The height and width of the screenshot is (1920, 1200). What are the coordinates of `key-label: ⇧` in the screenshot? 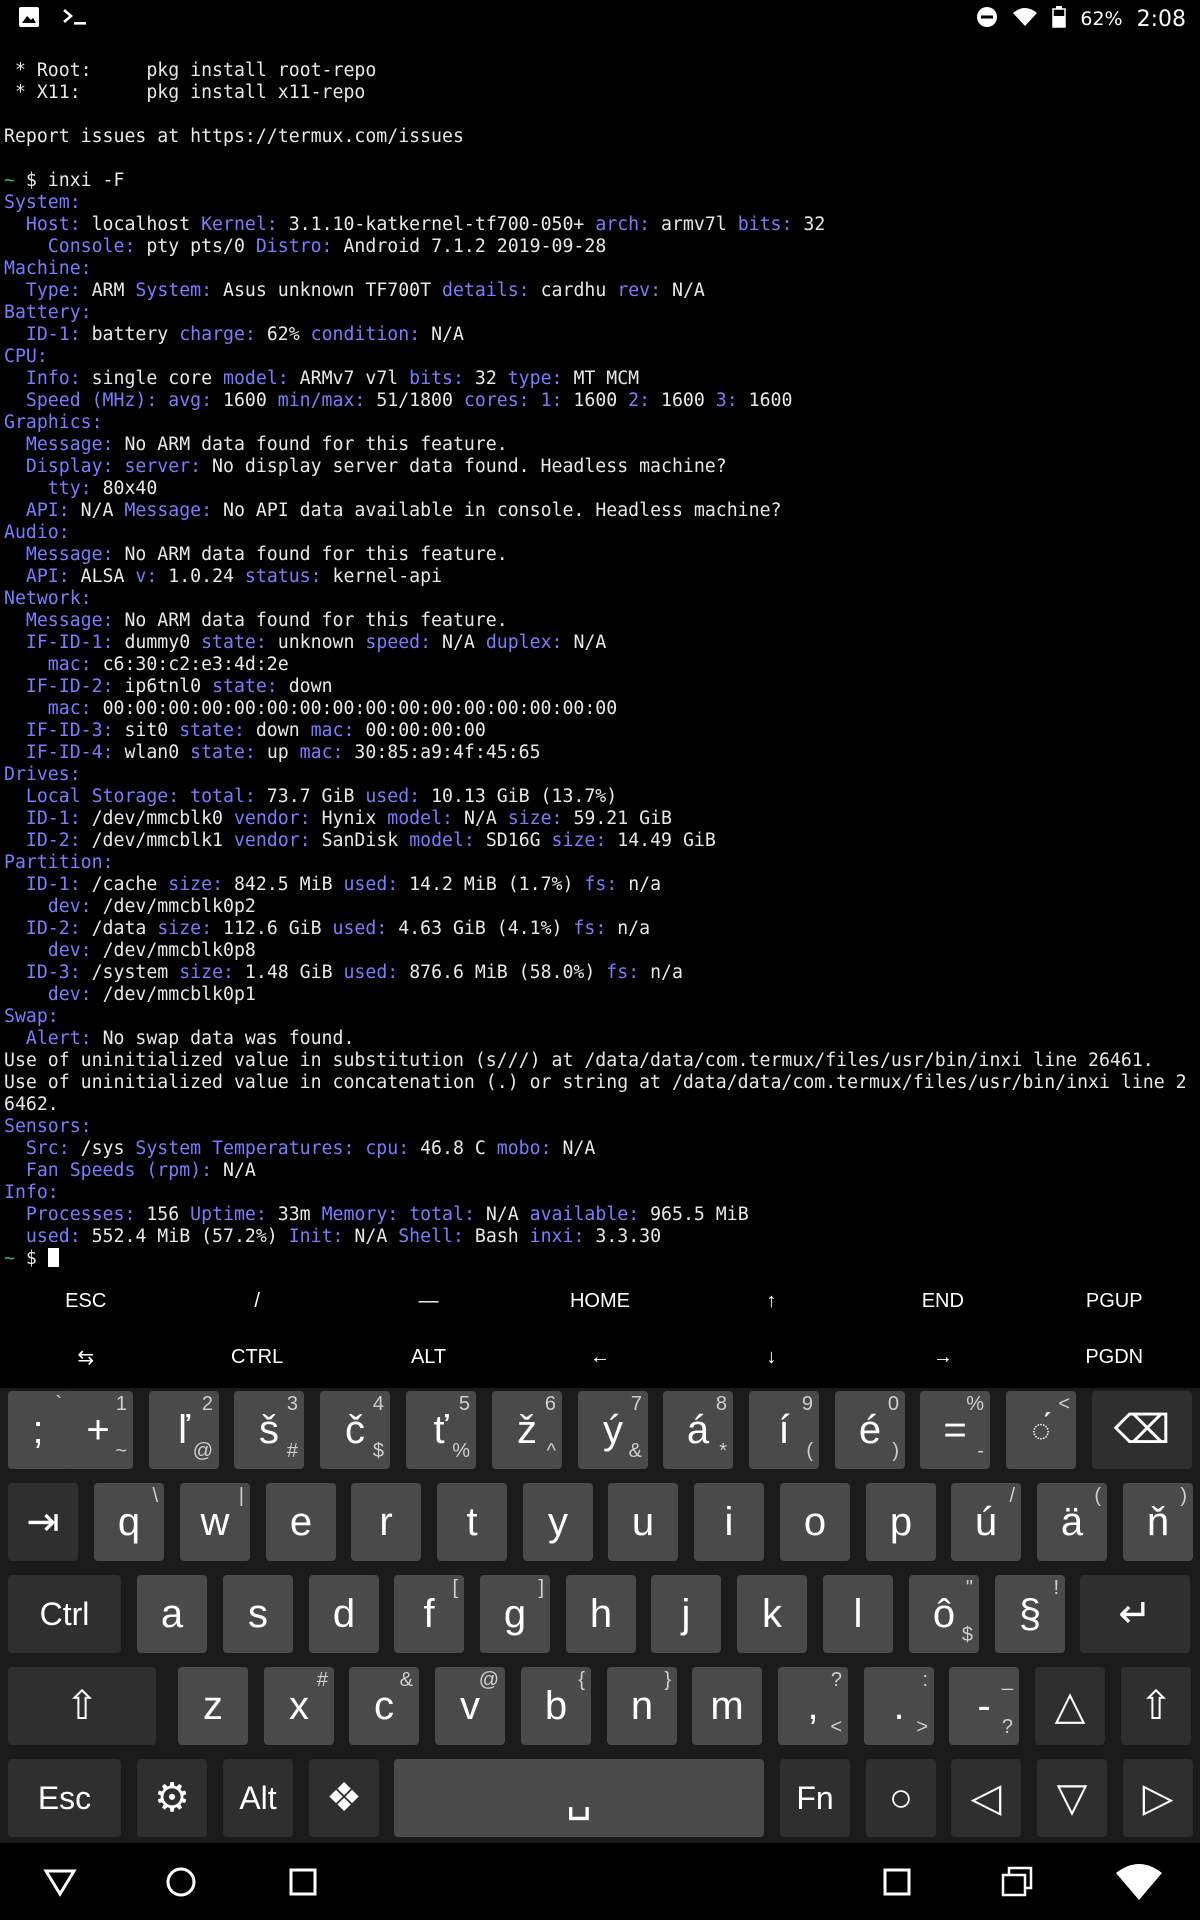 It's located at (82, 1706).